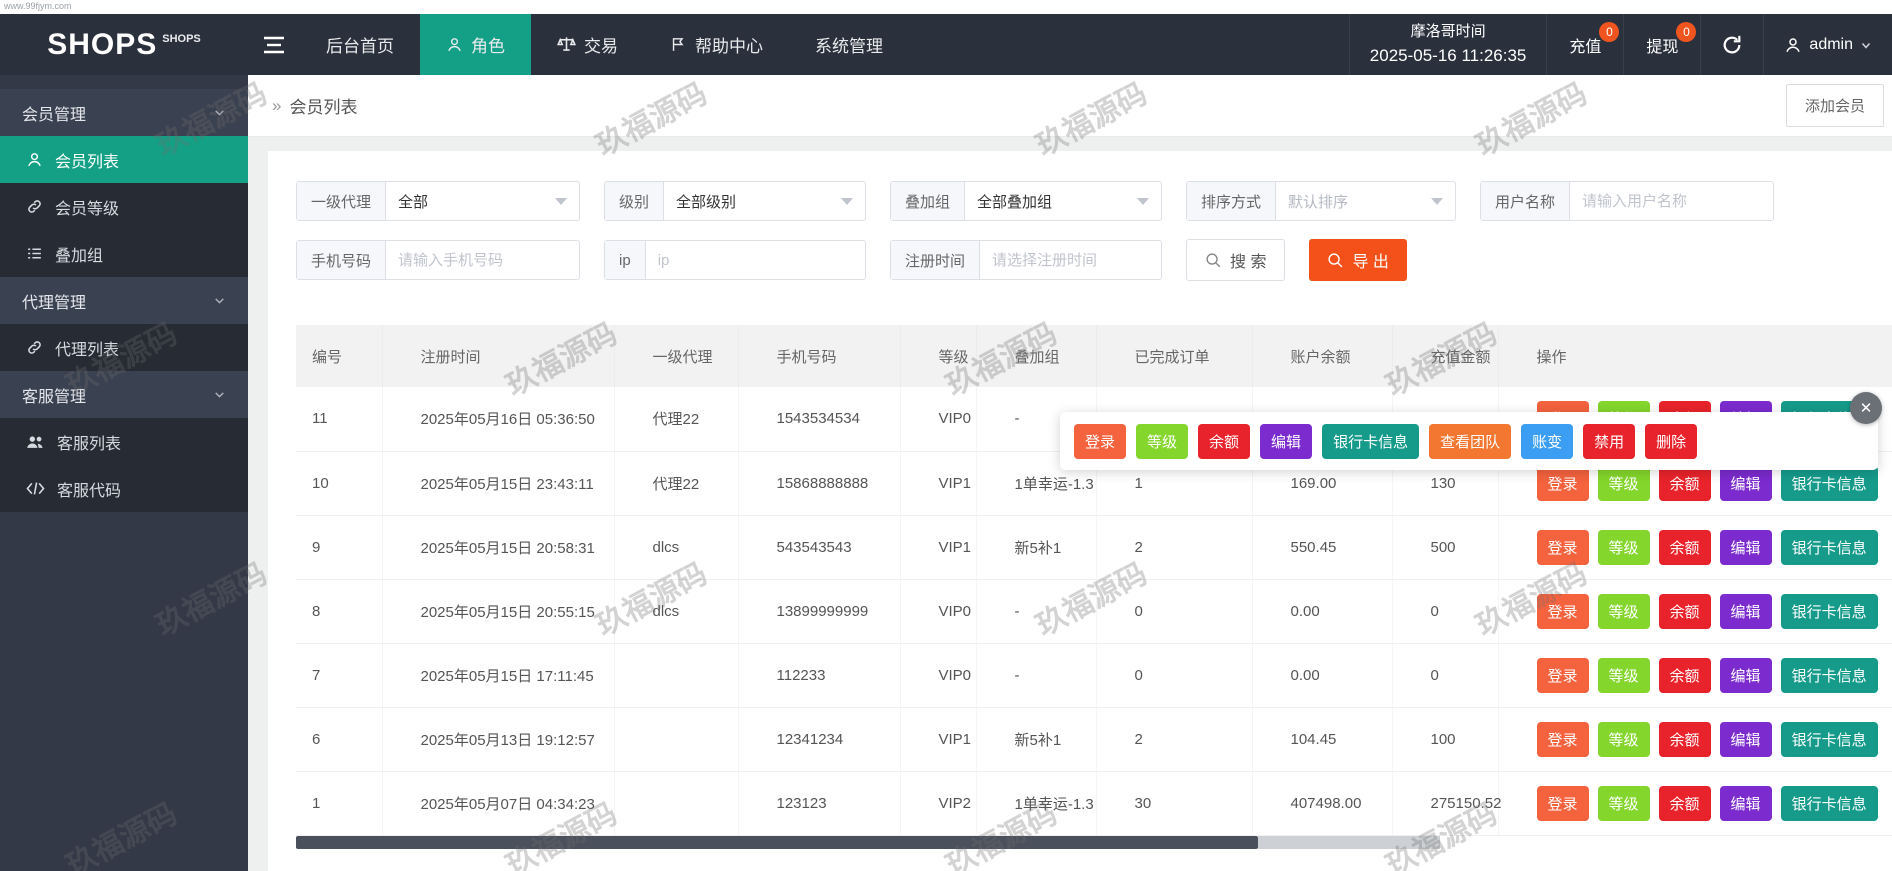 This screenshot has height=871, width=1892. Describe the element at coordinates (498, 803) in the screenshot. I see `cell-reg-time: 2025年05月07日 04:34:23` at that location.